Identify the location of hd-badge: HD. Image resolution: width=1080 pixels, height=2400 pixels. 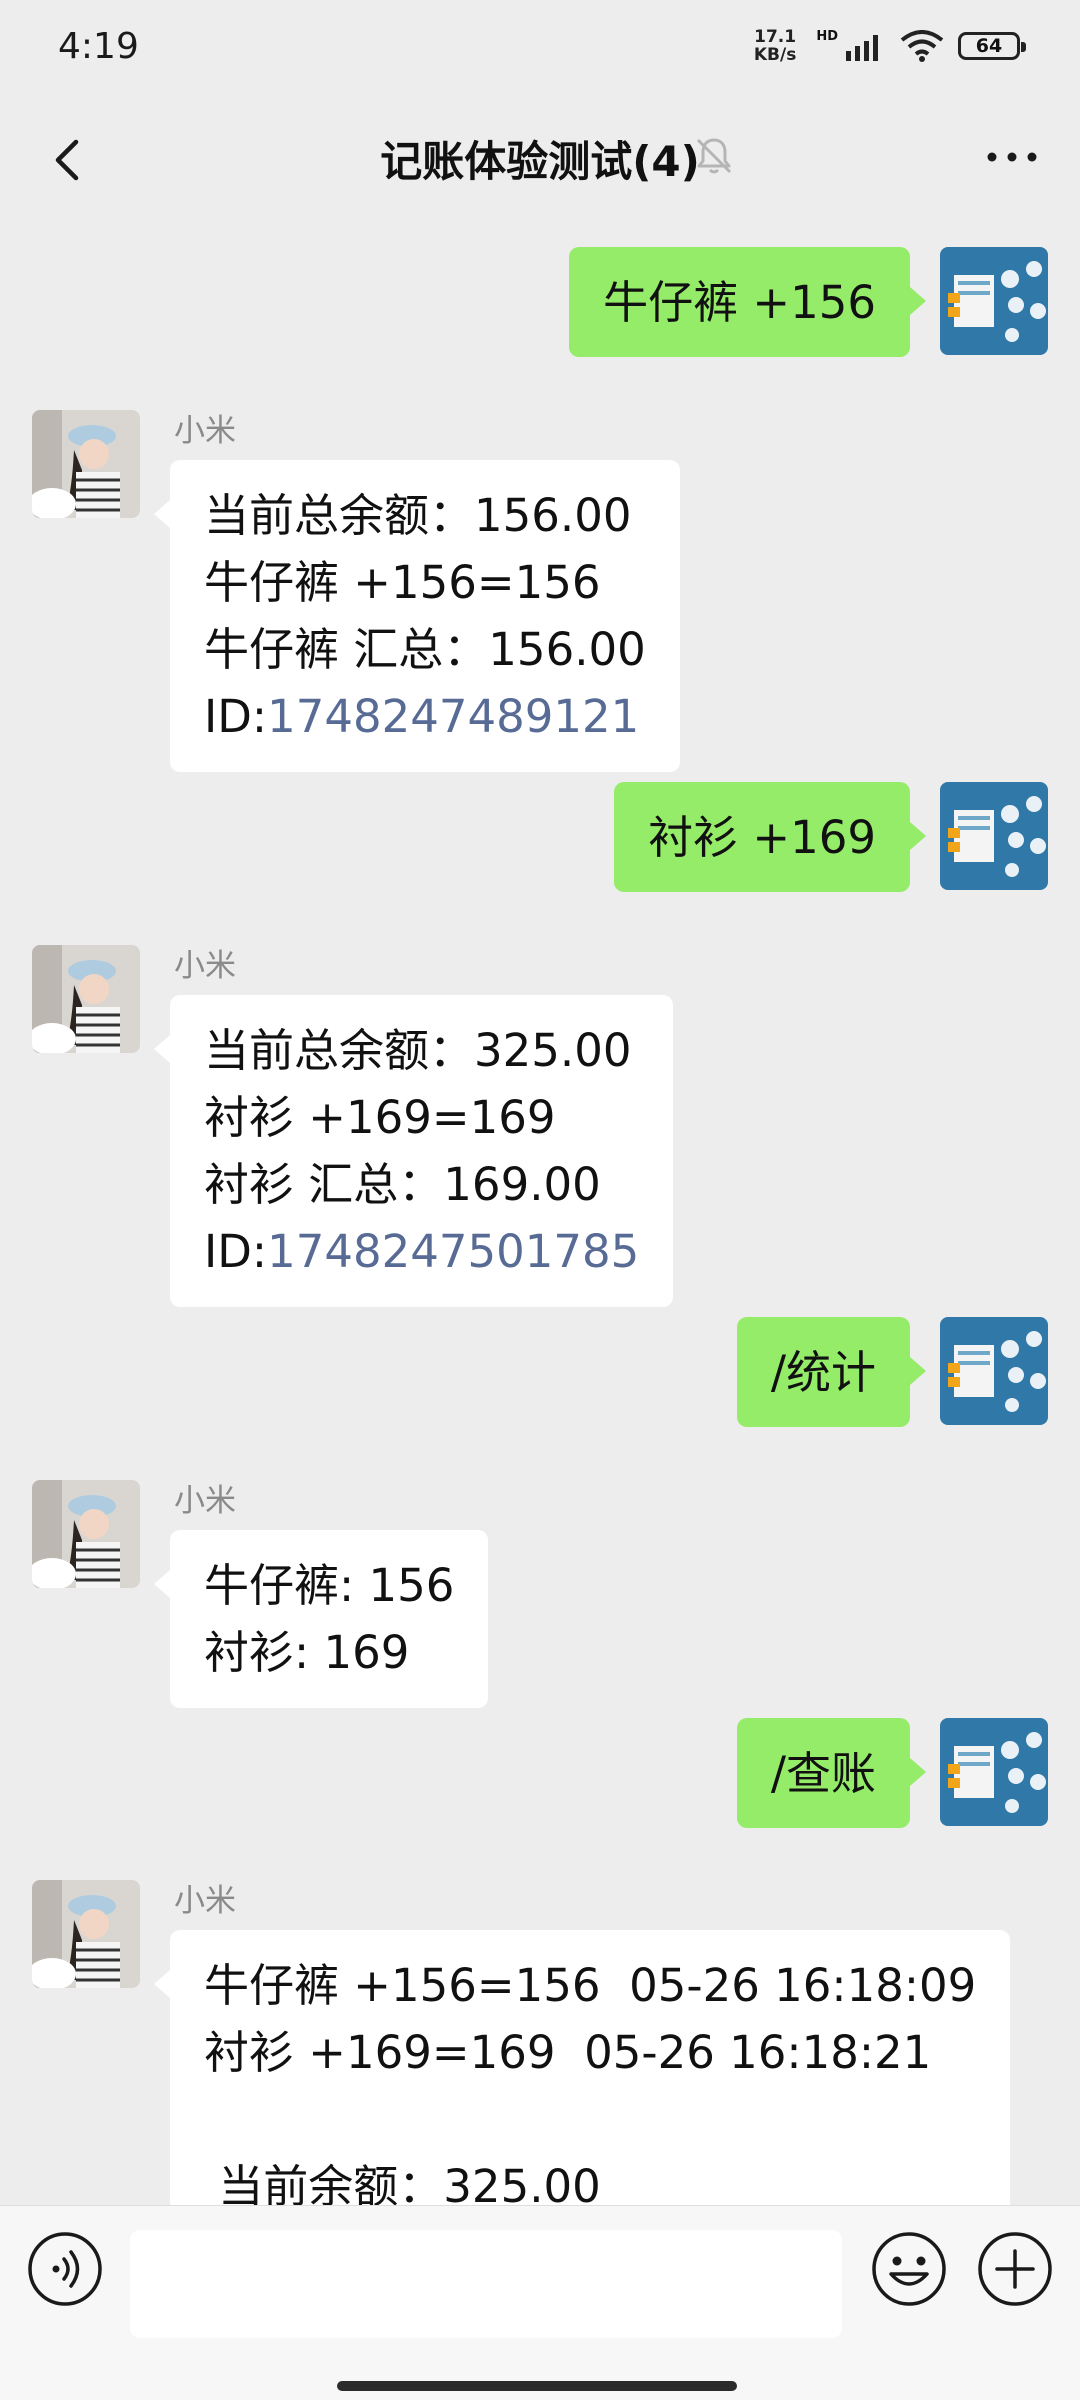
(827, 36).